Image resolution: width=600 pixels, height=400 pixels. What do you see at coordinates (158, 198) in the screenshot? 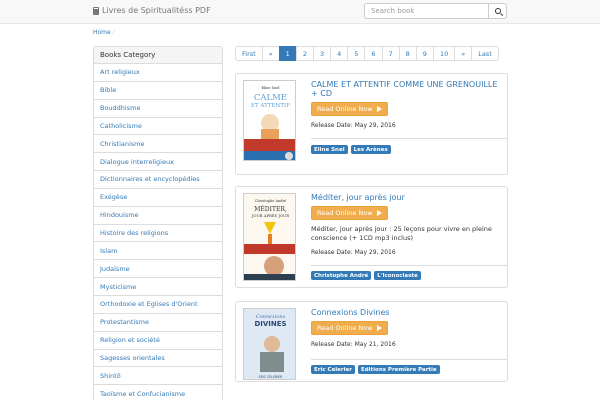
I see `sidebar-item: Exégèse` at bounding box center [158, 198].